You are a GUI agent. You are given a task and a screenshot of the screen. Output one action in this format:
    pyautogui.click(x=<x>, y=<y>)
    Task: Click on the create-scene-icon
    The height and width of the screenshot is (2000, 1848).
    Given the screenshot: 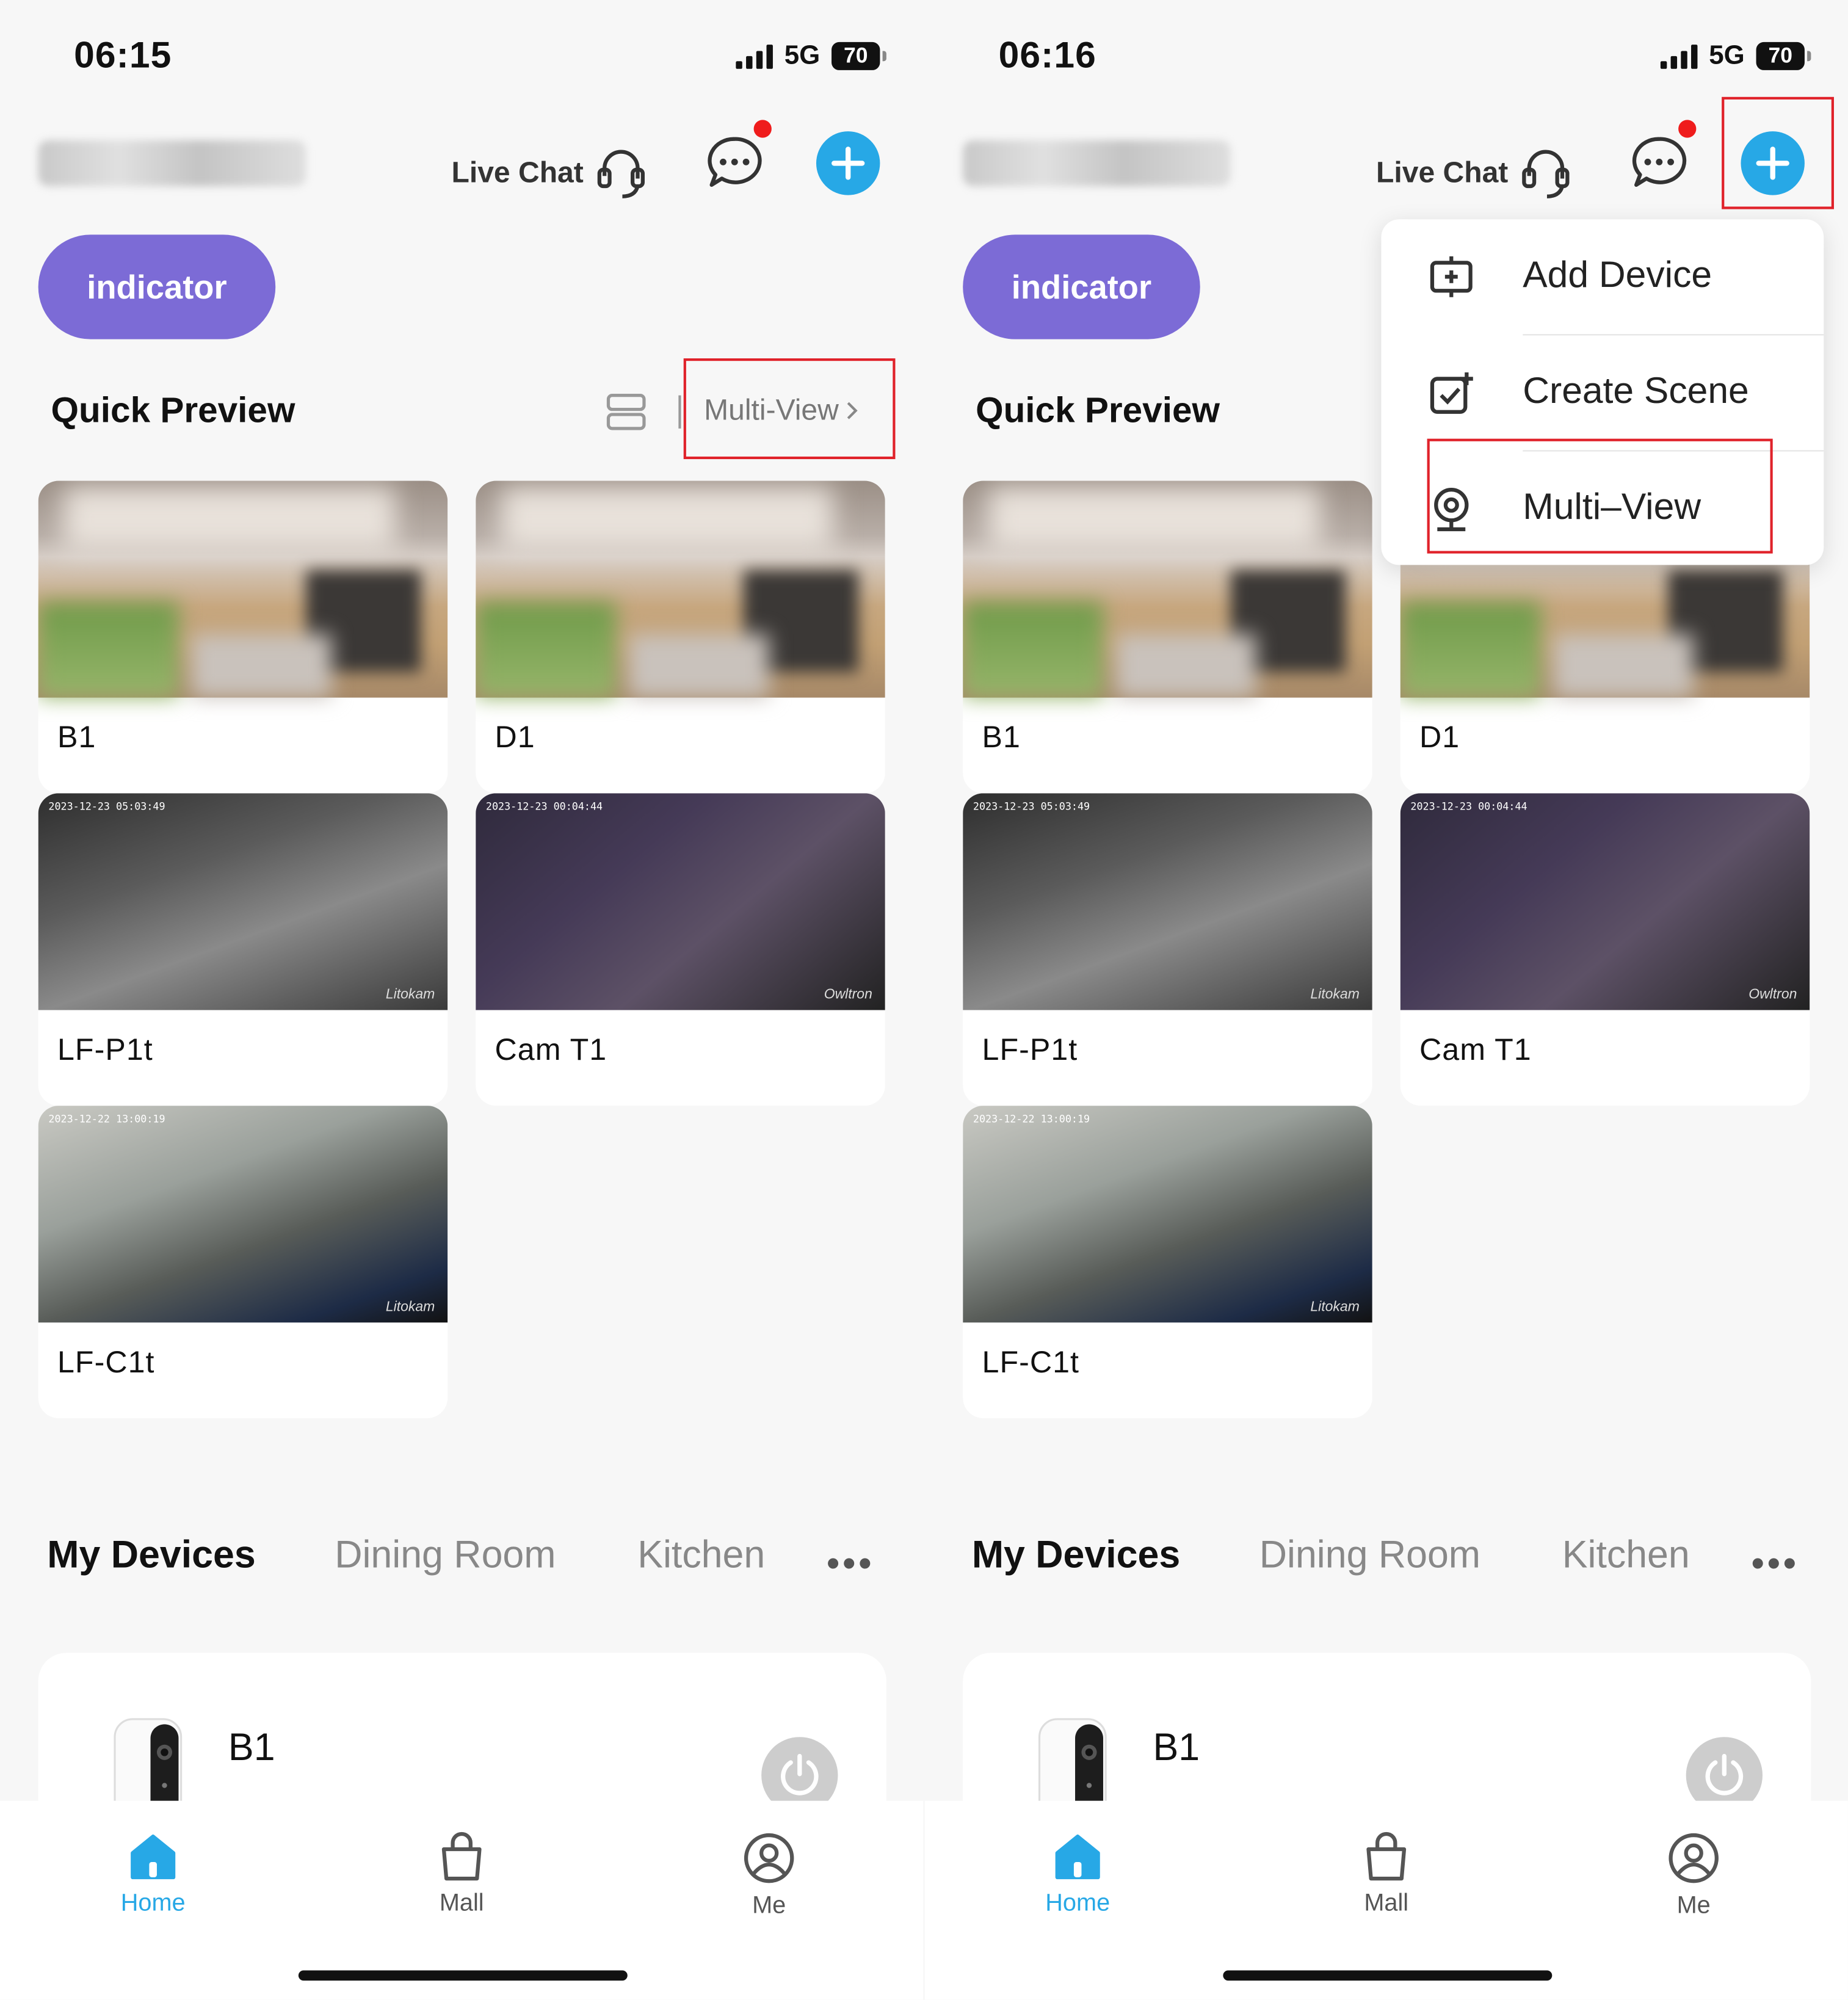 What is the action you would take?
    pyautogui.click(x=1451, y=393)
    